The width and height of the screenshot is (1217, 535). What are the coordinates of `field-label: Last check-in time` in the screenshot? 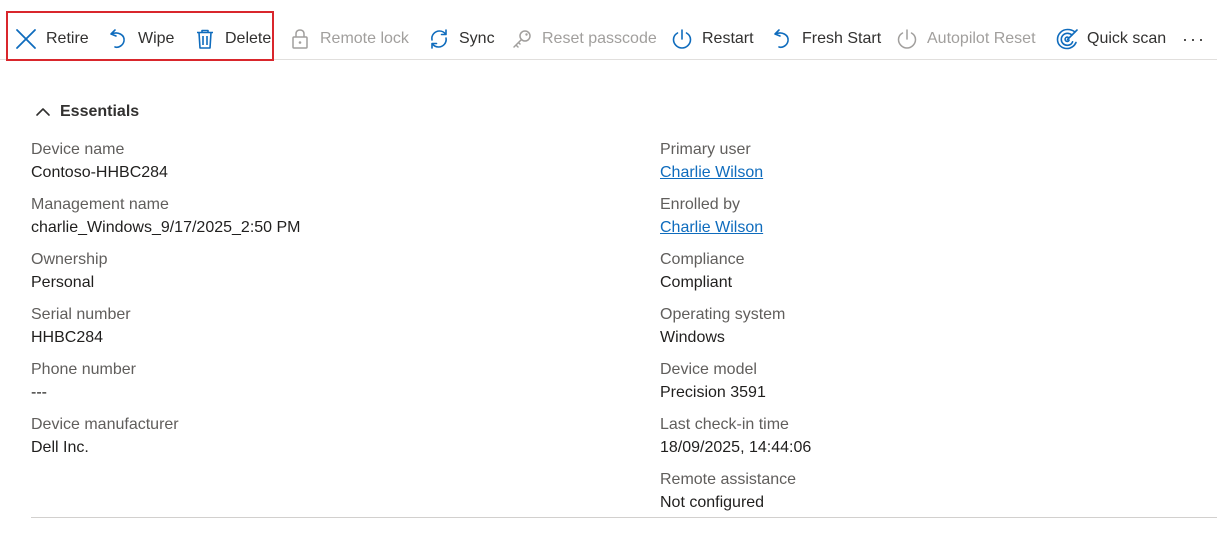 It's located at (724, 424).